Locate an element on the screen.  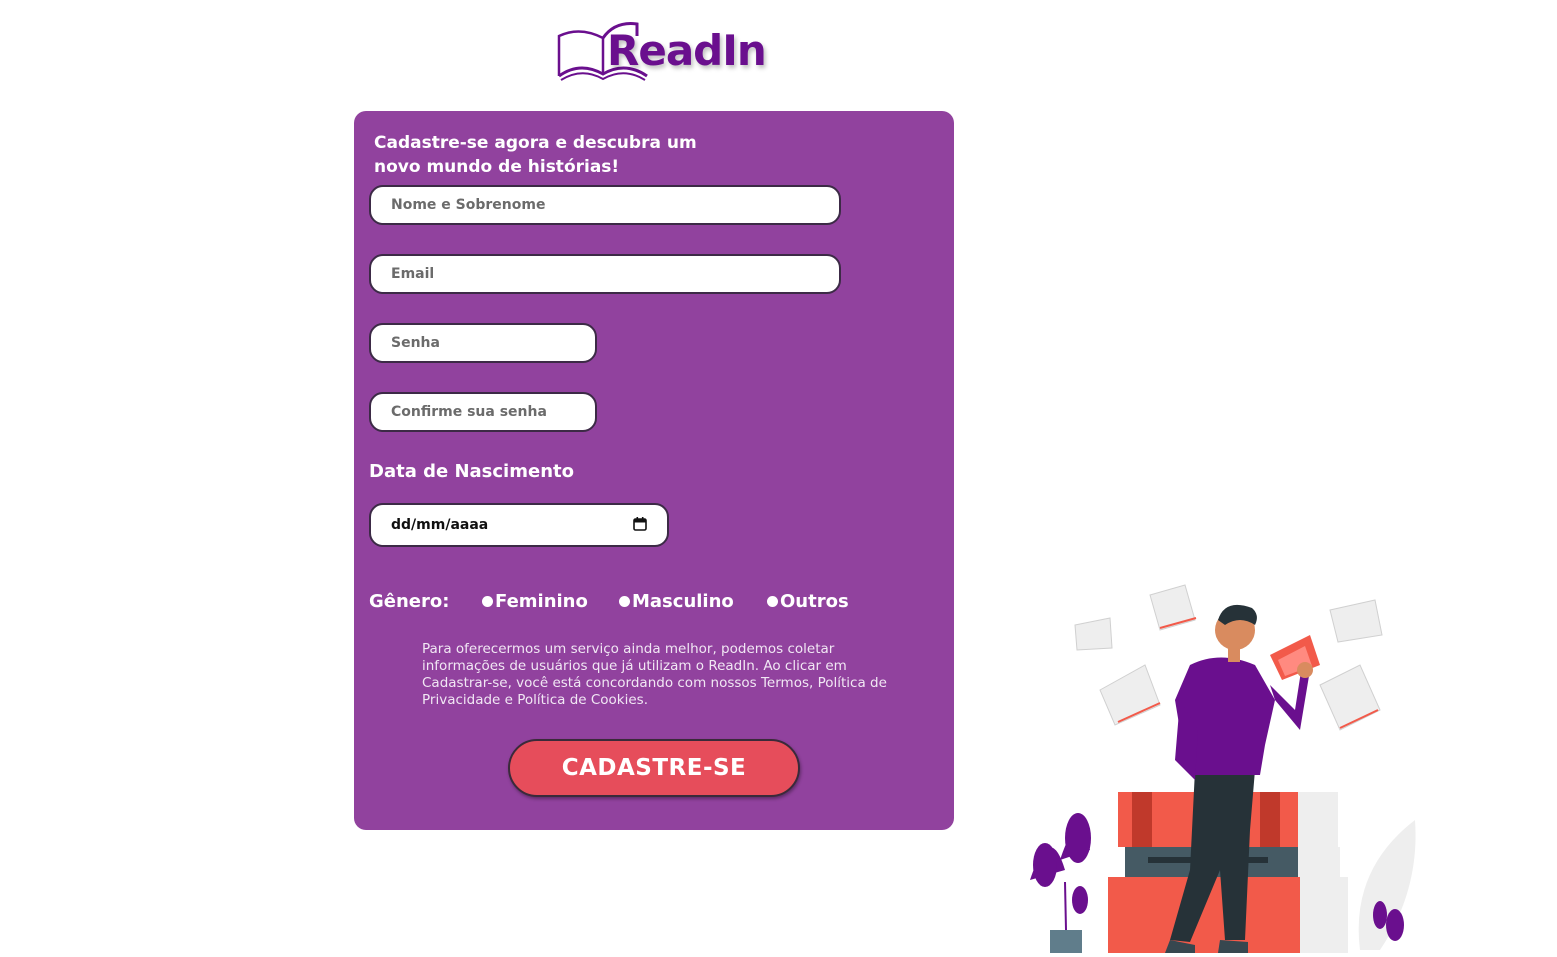
birthdate-input: dd/mm/aaaa is located at coordinates (519, 525).